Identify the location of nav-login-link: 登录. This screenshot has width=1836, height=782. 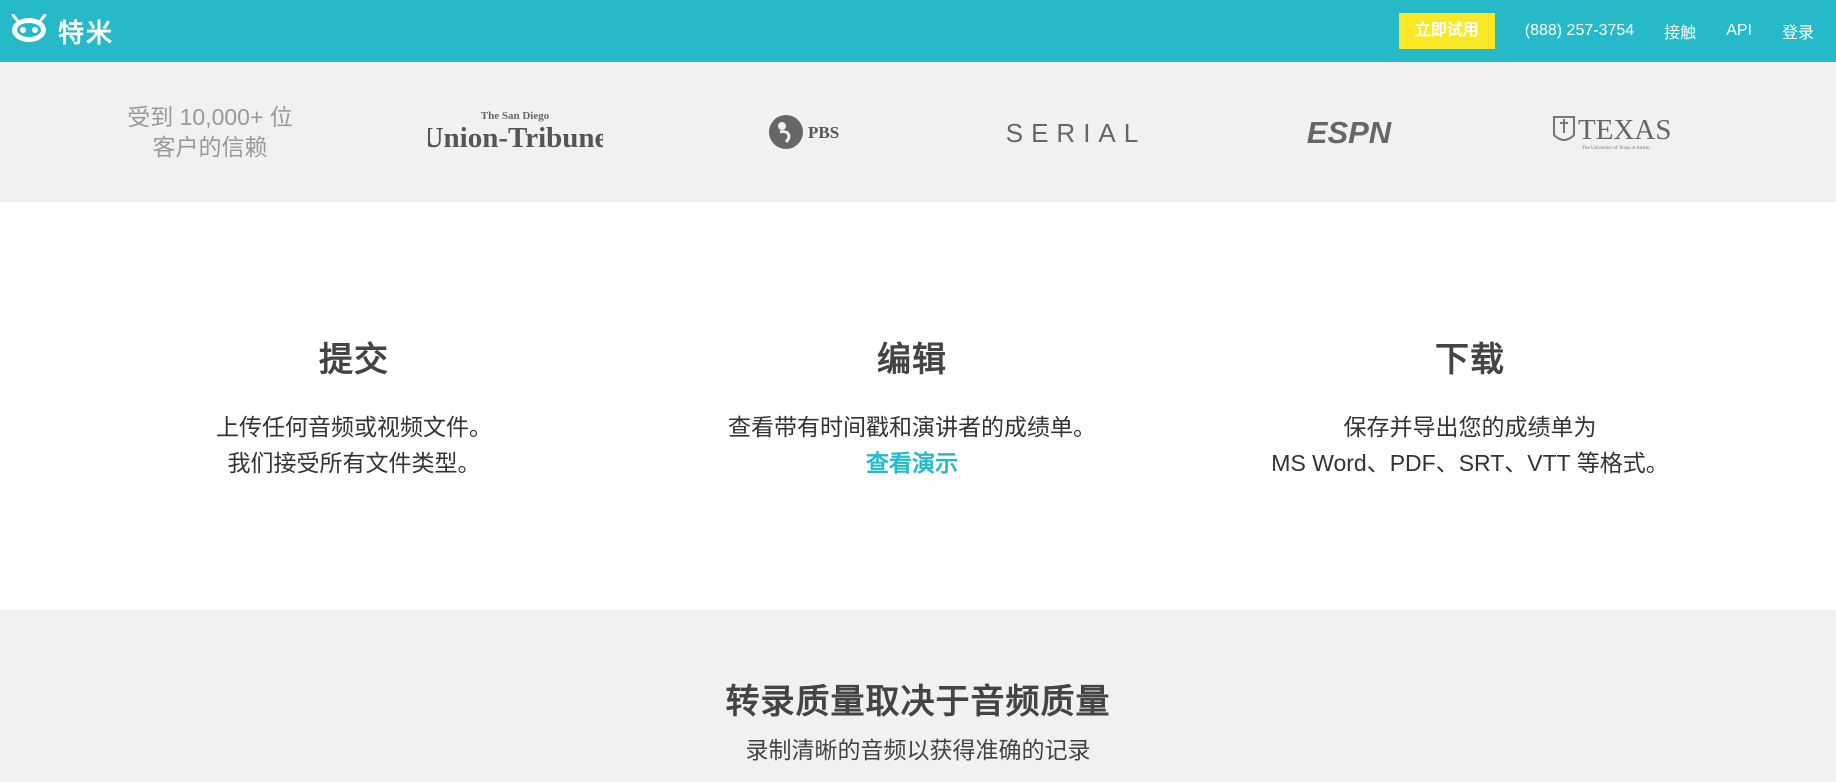
(1798, 31).